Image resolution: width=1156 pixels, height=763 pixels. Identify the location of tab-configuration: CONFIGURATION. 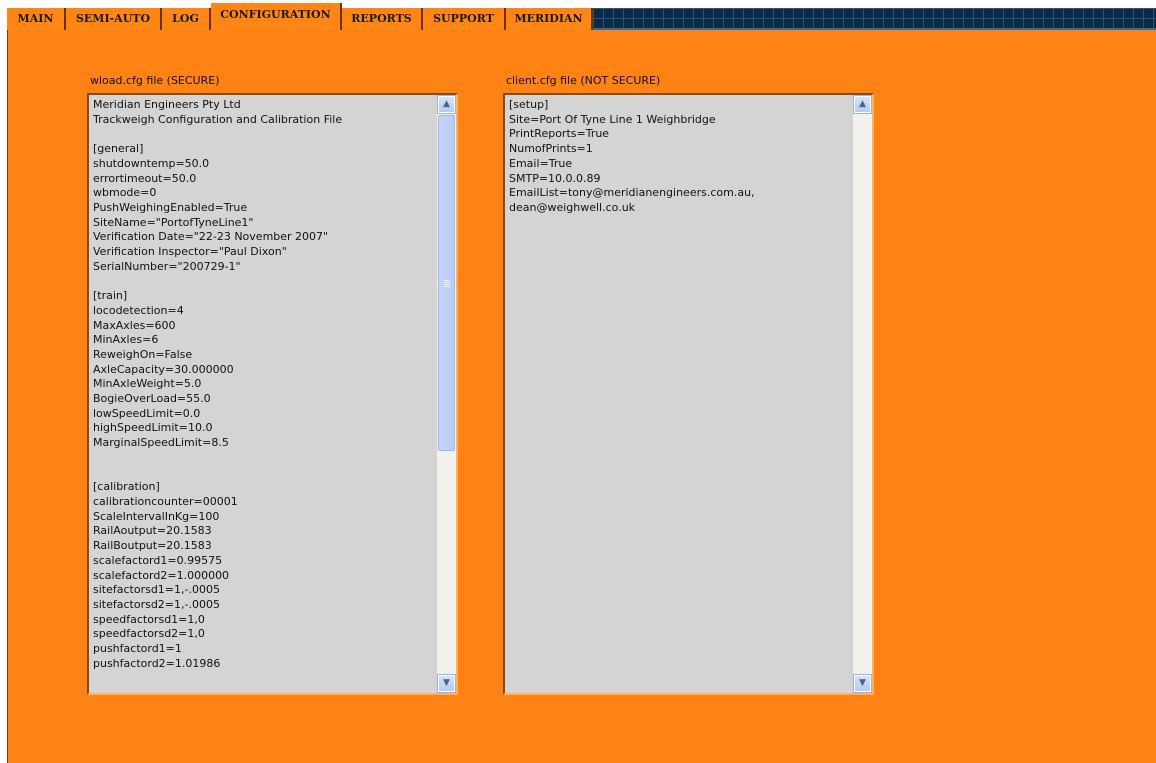
(276, 16).